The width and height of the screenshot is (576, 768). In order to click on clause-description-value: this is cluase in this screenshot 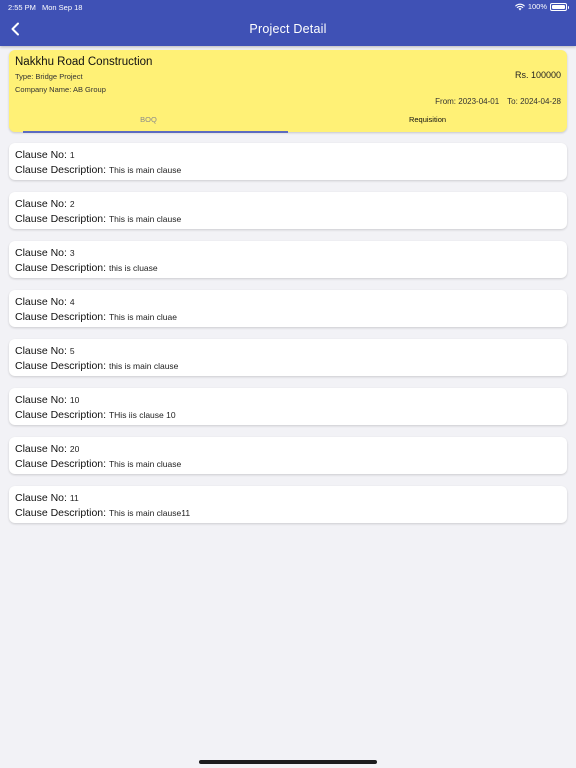, I will do `click(133, 267)`.